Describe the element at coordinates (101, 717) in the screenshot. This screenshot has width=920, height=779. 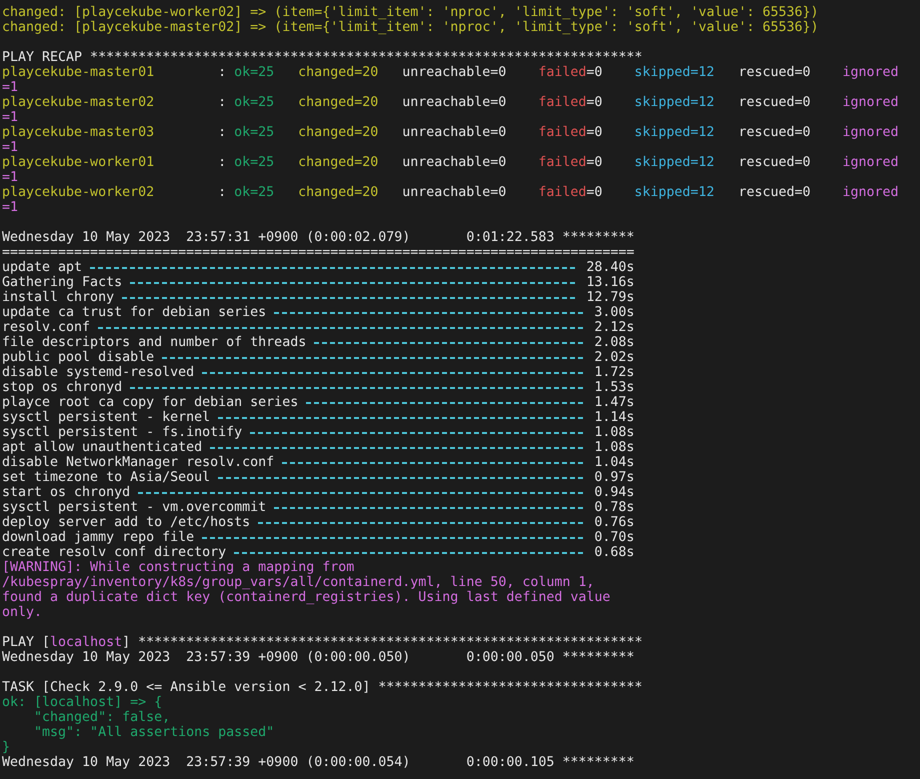
I see `result-line: "changed": false,` at that location.